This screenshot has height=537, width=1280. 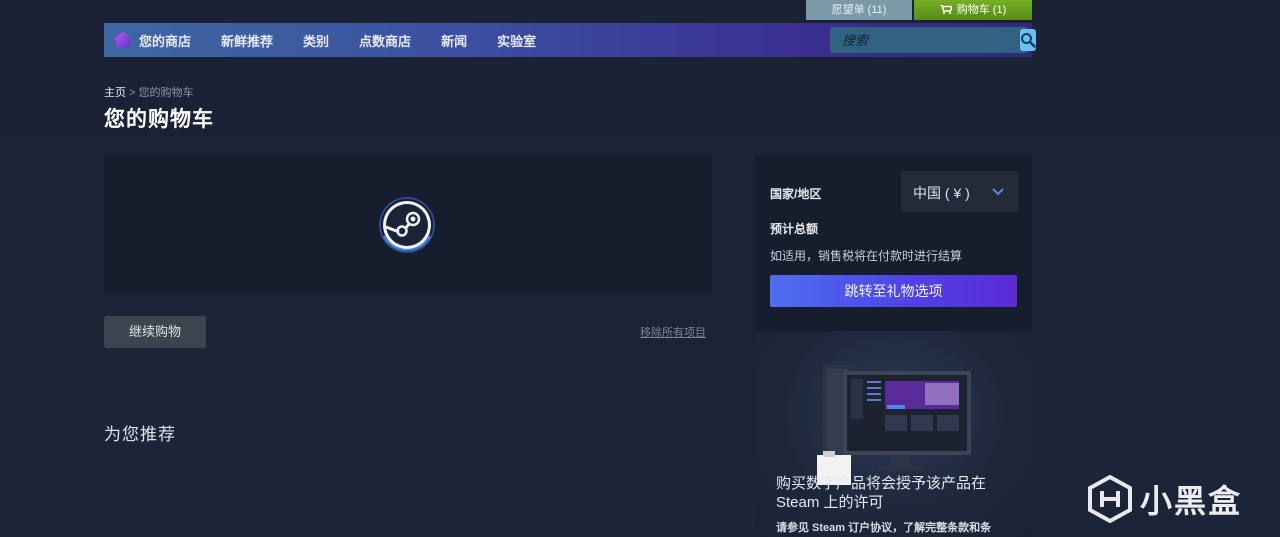 I want to click on steam-loading-icon, so click(x=407, y=225).